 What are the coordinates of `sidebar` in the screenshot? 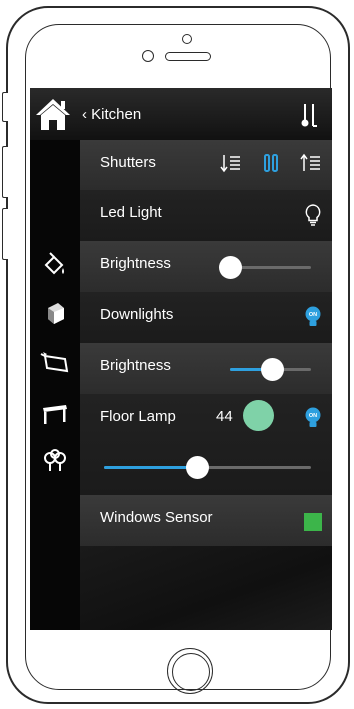 It's located at (55, 385).